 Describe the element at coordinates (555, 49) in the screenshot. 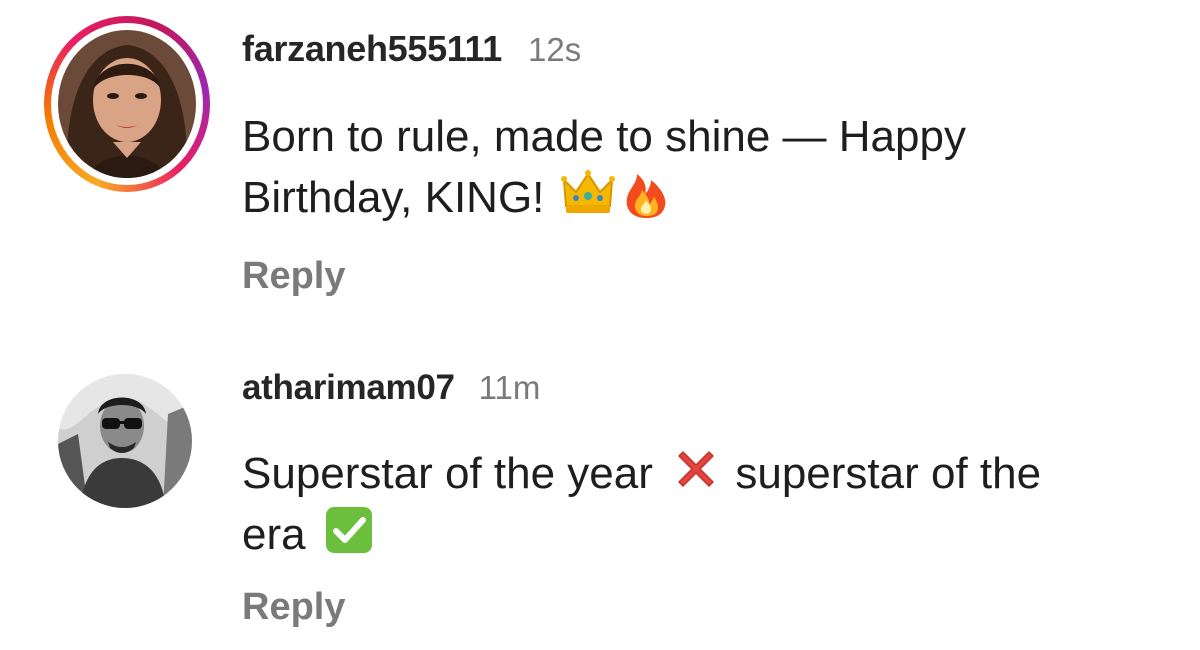

I see `timestamp: 12s` at that location.